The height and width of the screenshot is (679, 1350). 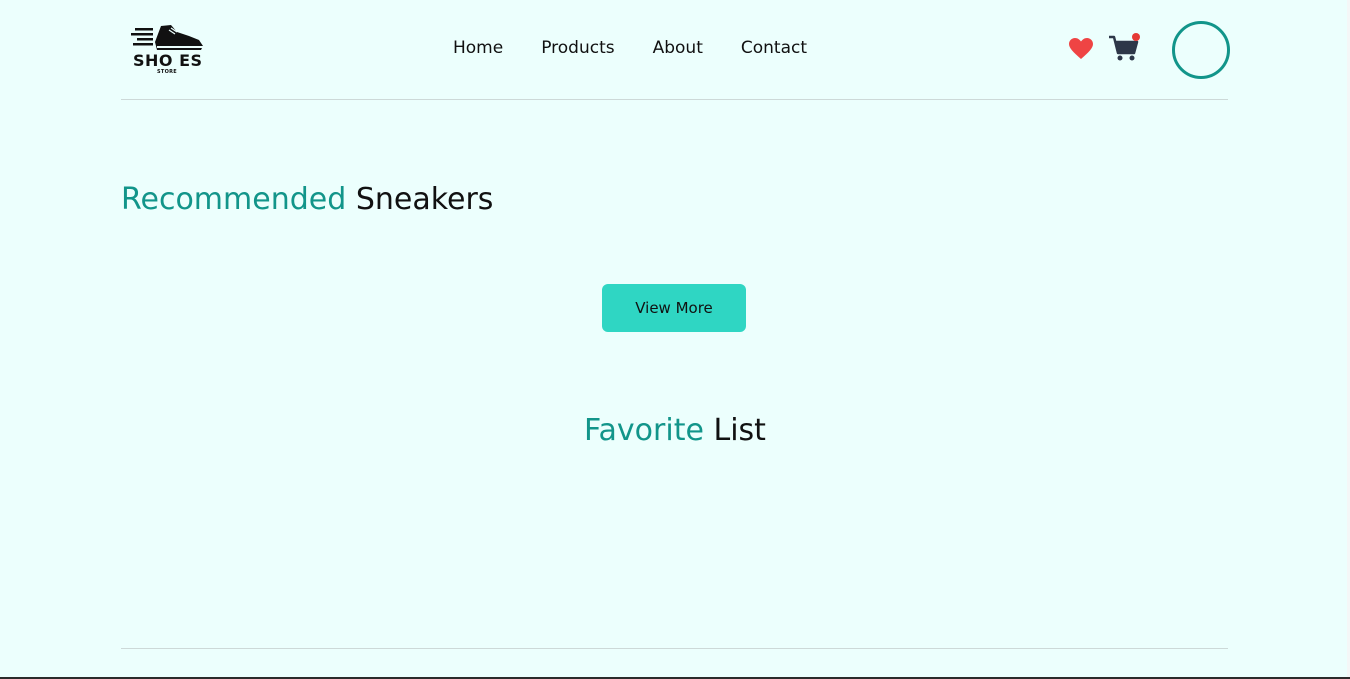 I want to click on logo-text: SHO ES, so click(x=168, y=60).